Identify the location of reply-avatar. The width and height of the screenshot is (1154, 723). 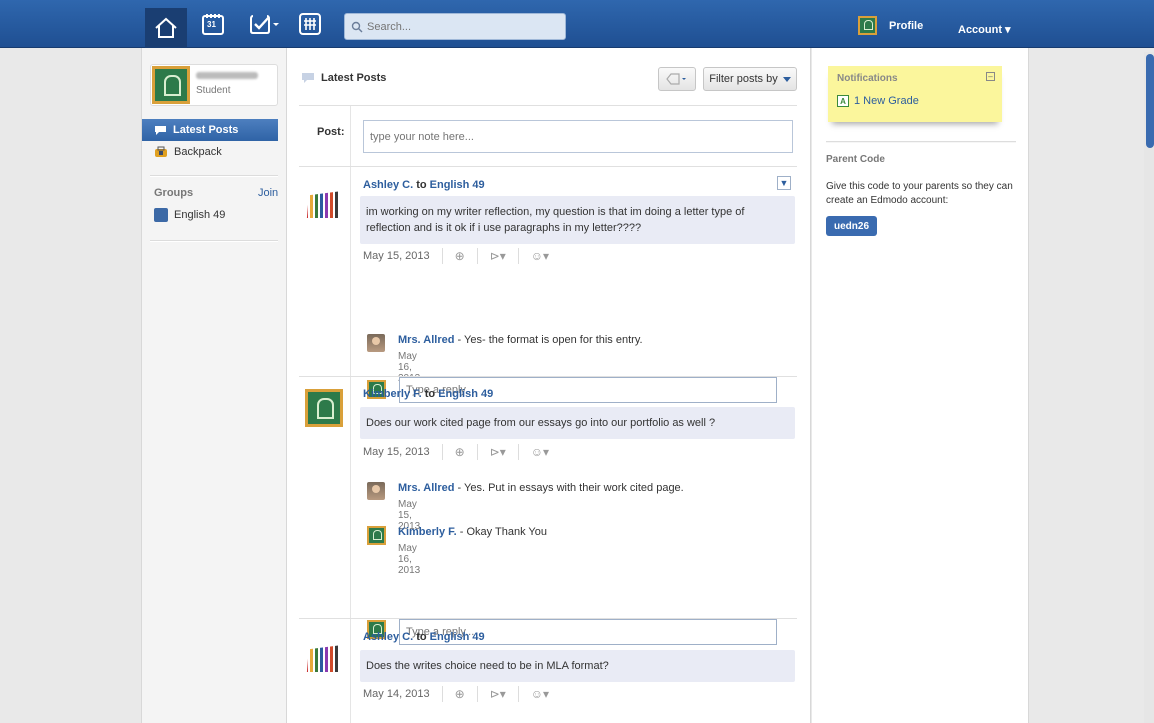
(376, 535).